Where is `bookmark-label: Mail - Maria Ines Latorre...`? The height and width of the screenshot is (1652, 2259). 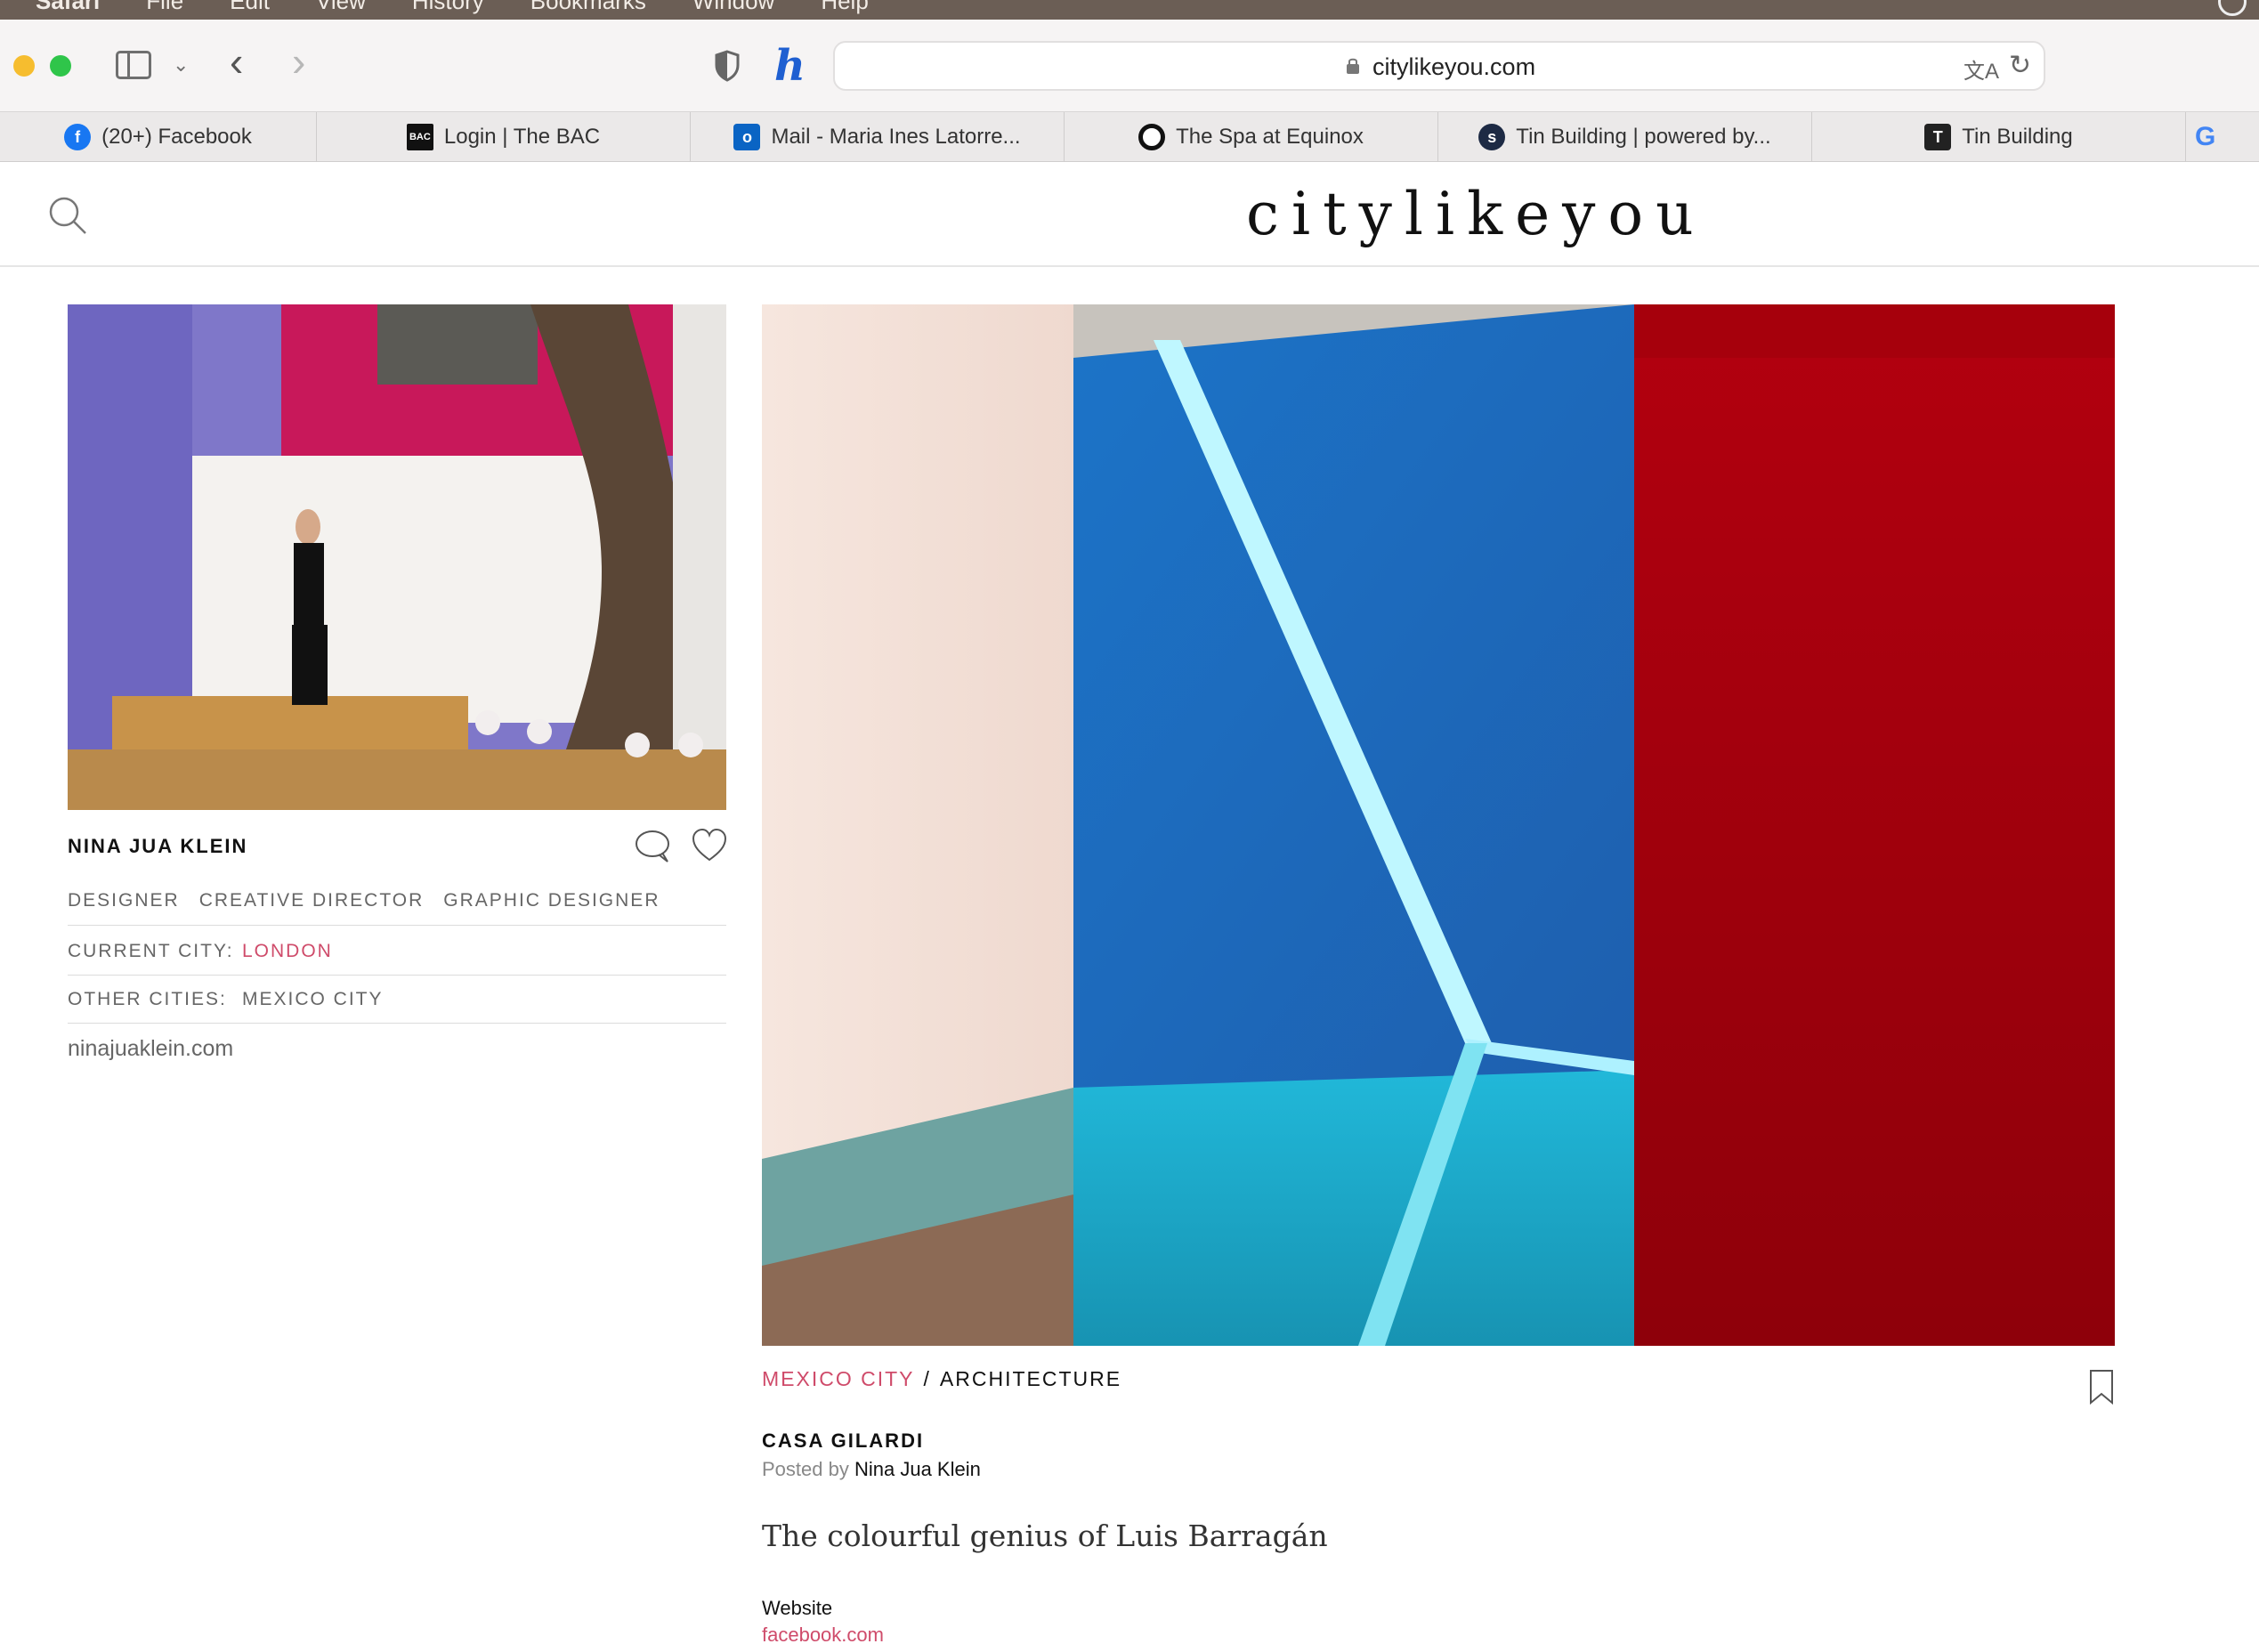 bookmark-label: Mail - Maria Ines Latorre... is located at coordinates (896, 137).